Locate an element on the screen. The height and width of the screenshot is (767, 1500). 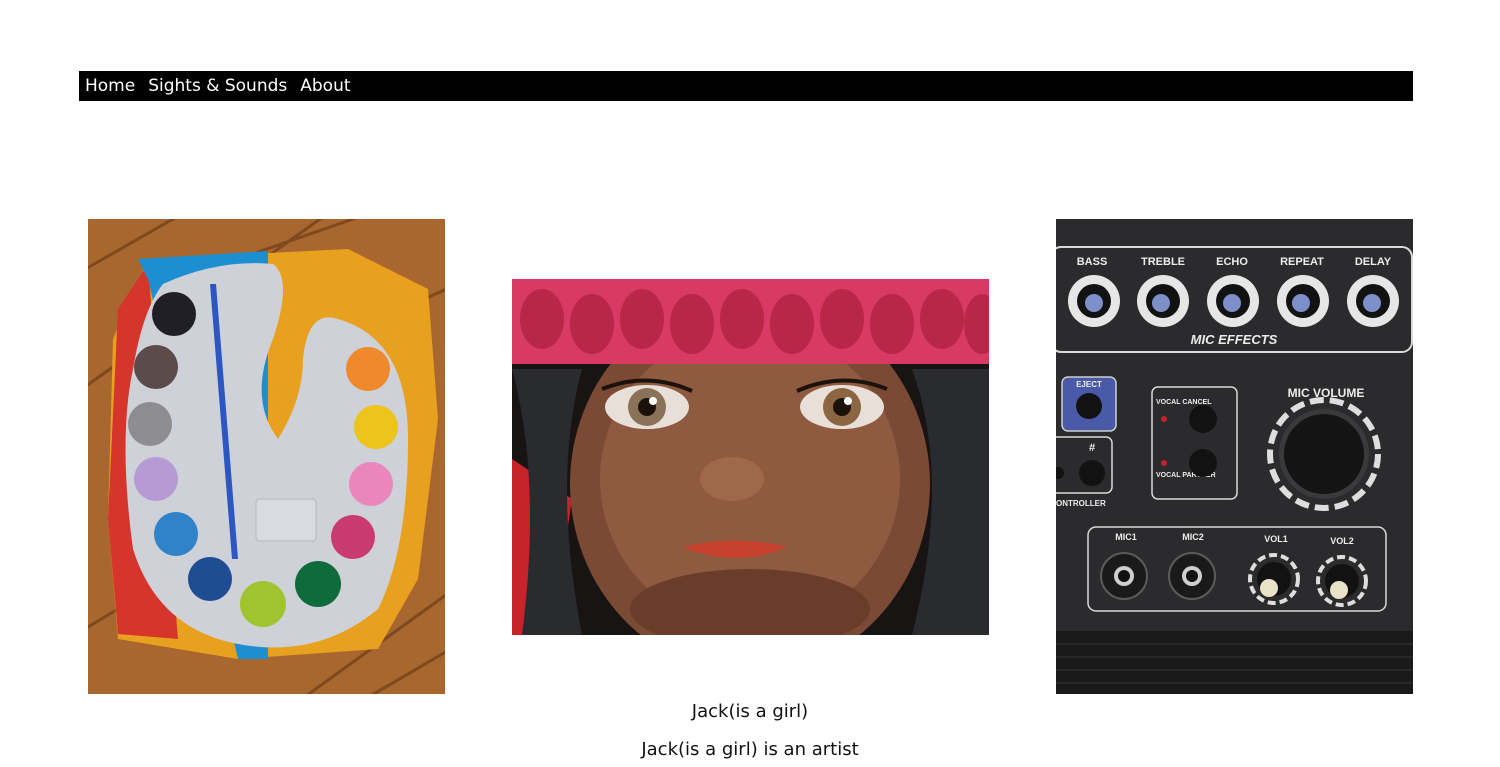
top-navbar: Home Sights & Sounds About is located at coordinates (746, 86).